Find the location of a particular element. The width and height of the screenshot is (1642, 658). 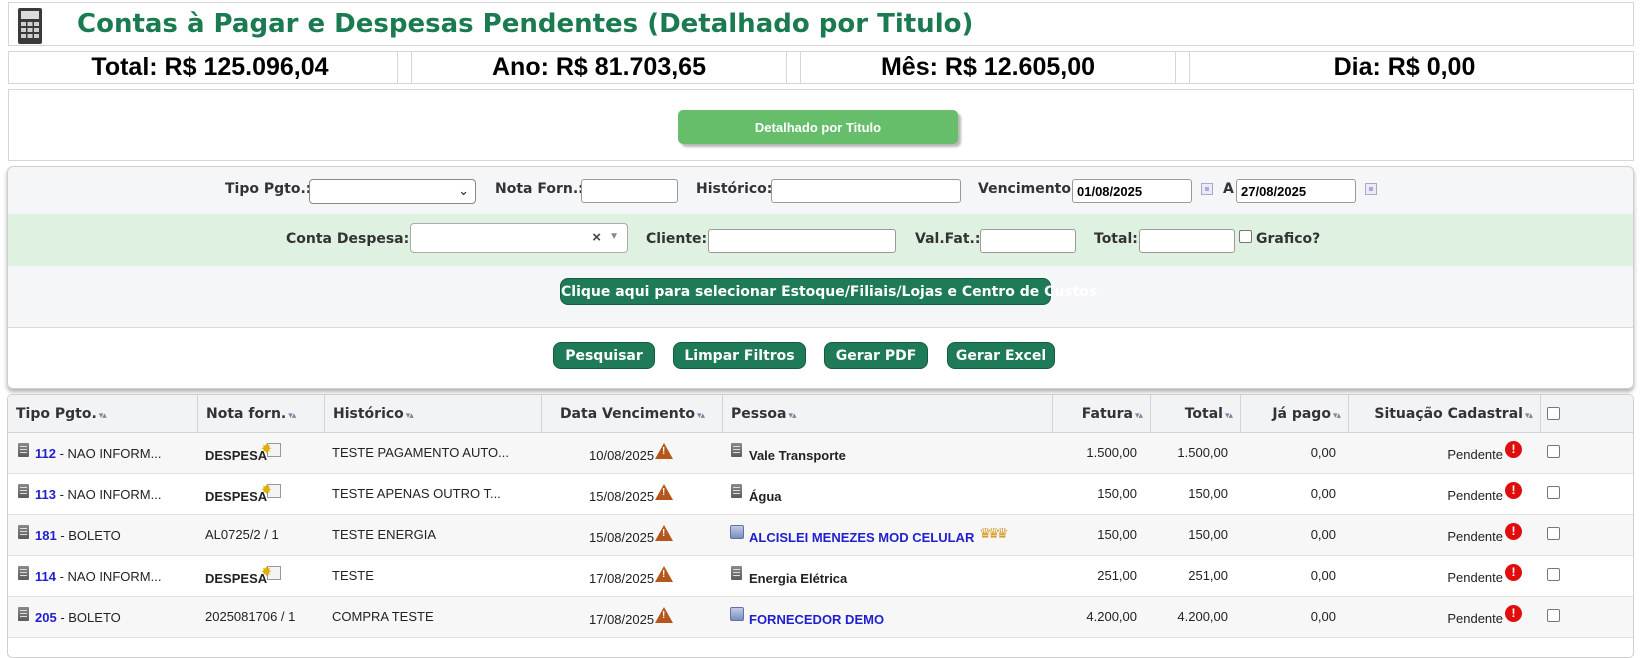

situacao-cell: Pendente is located at coordinates (1475, 618).